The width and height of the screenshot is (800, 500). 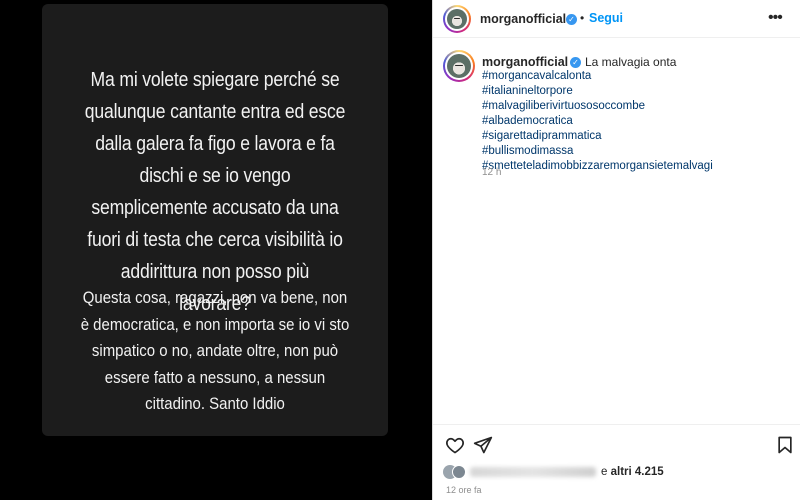 I want to click on hashtag-link: #malvagiliberivirtuososoccombe, so click(x=597, y=106).